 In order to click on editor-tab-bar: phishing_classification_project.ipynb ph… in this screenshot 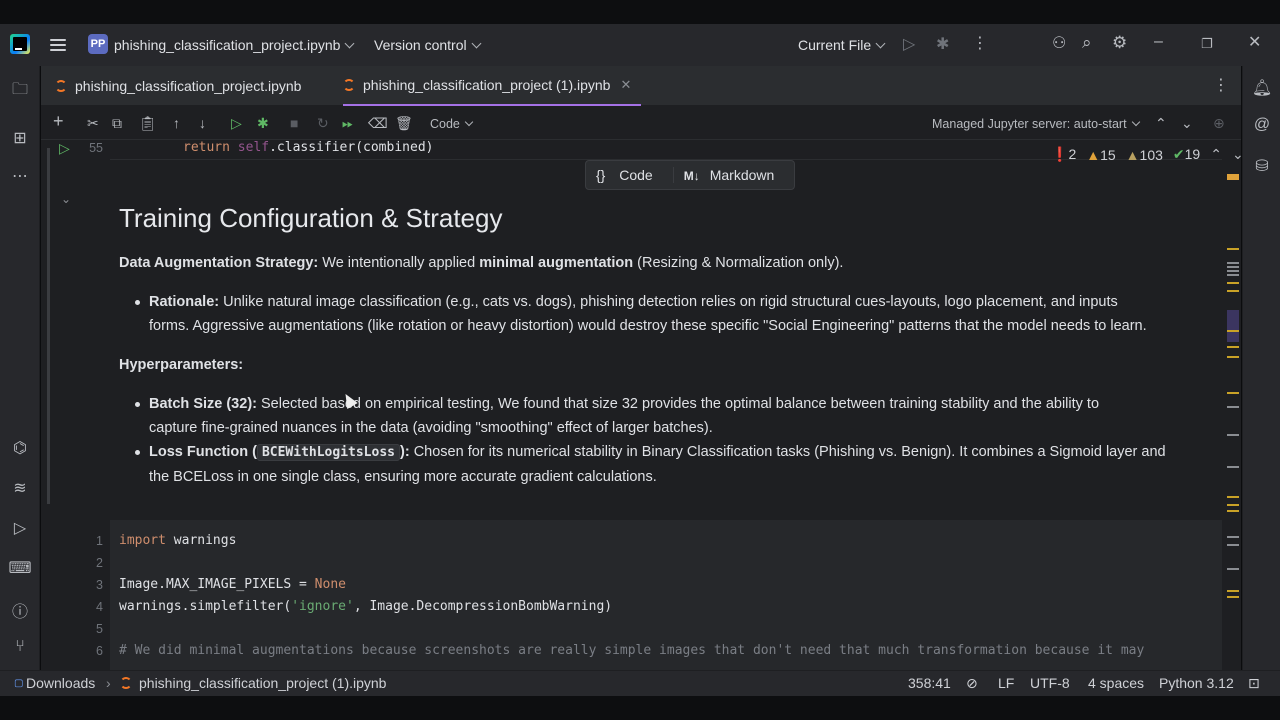, I will do `click(641, 86)`.